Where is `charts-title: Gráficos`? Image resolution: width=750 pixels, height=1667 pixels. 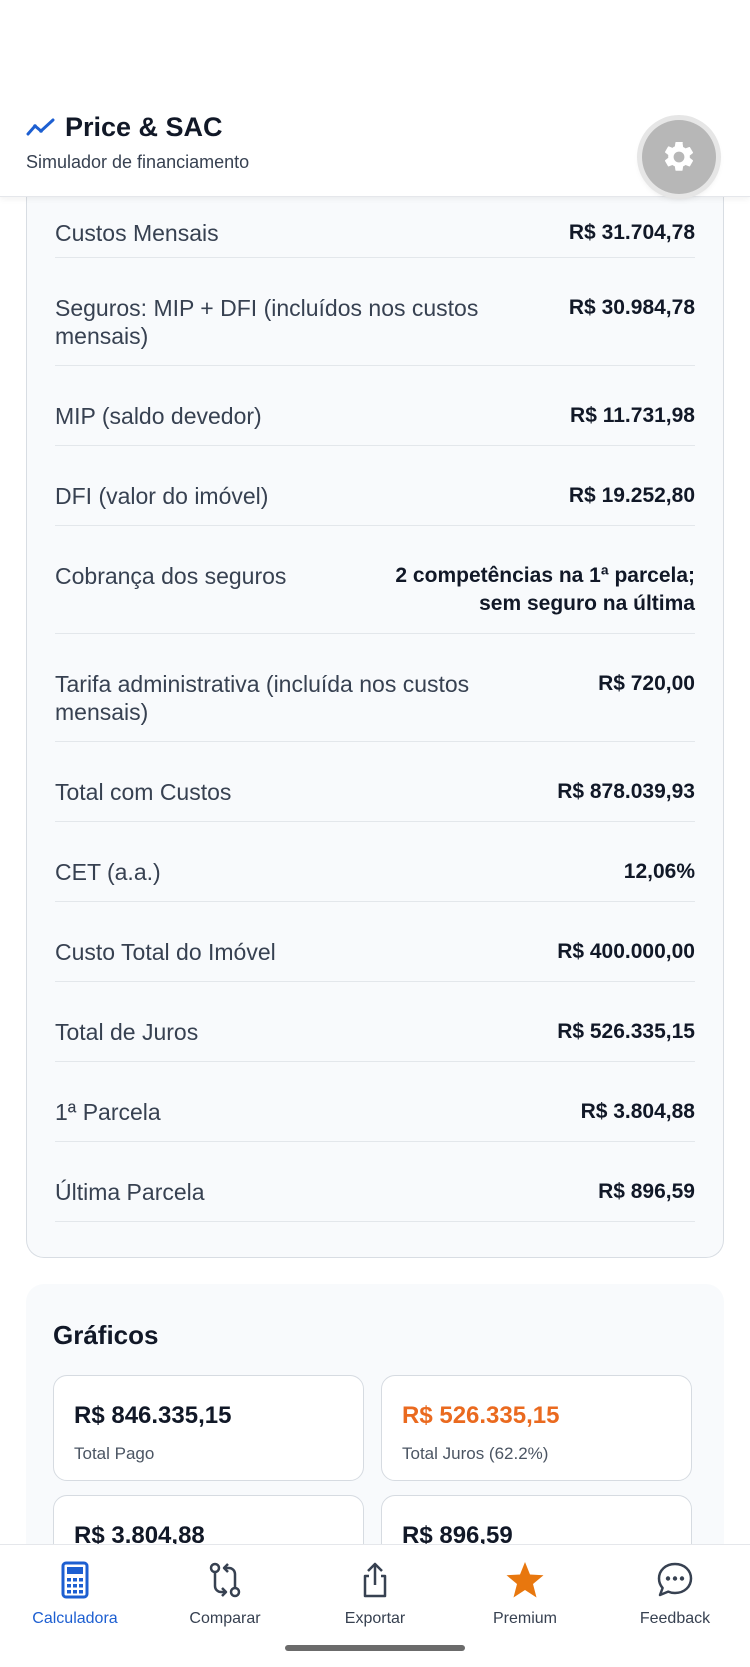 charts-title: Gráficos is located at coordinates (106, 1335).